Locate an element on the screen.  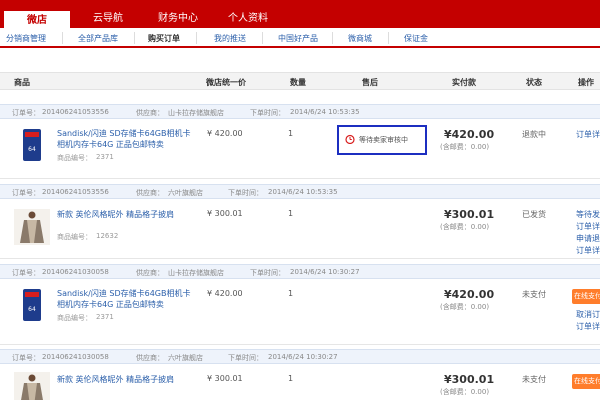
apply-refund-link: 申请退 is located at coordinates (588, 238).